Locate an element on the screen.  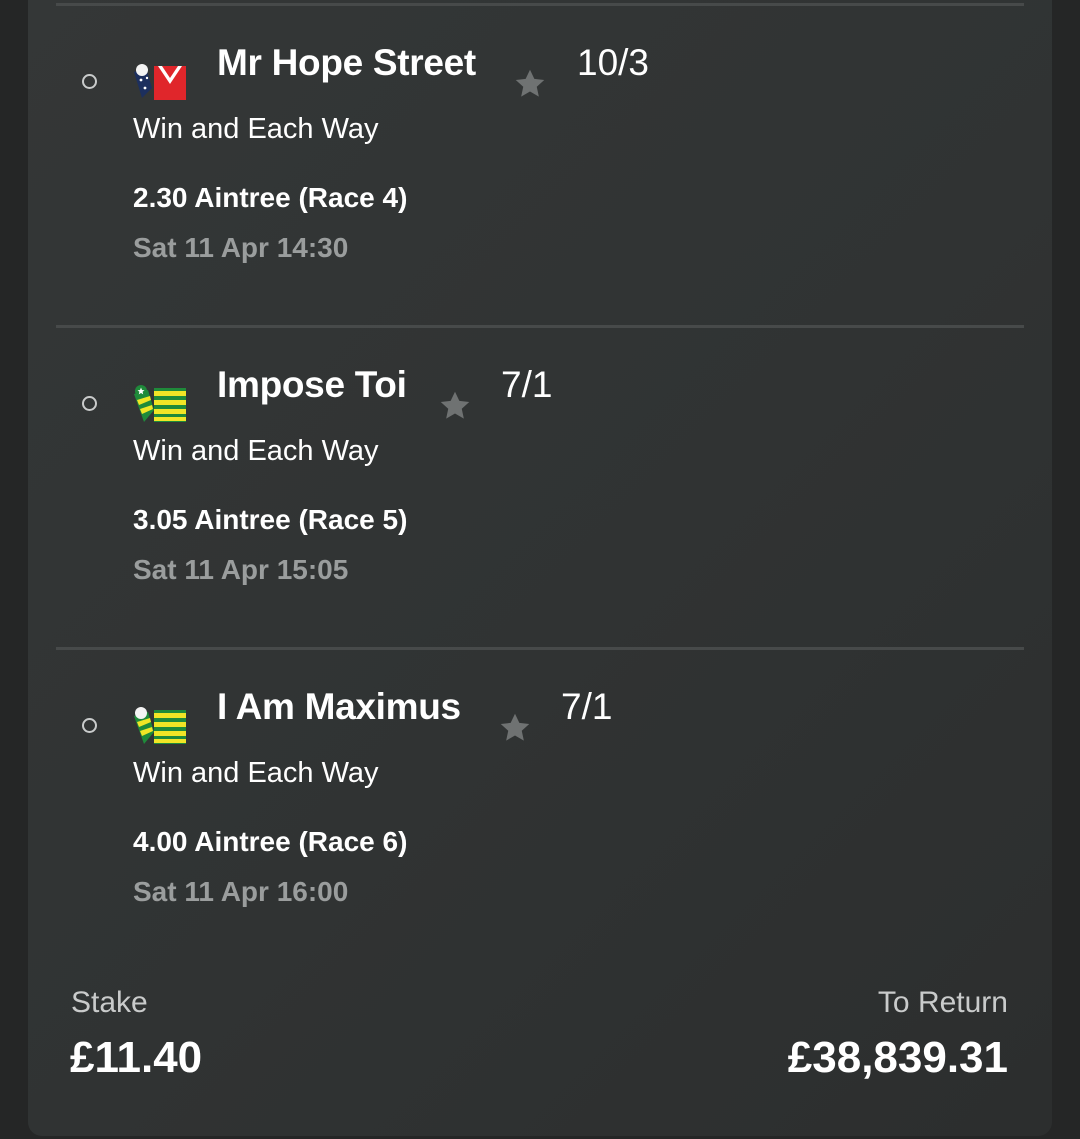
race-event: 2.30 Aintree (Race 4) is located at coordinates (270, 197).